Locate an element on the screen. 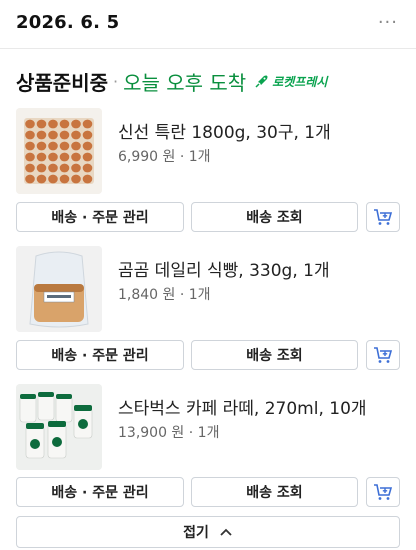 This screenshot has height=550, width=416. chevron-up-icon is located at coordinates (226, 532).